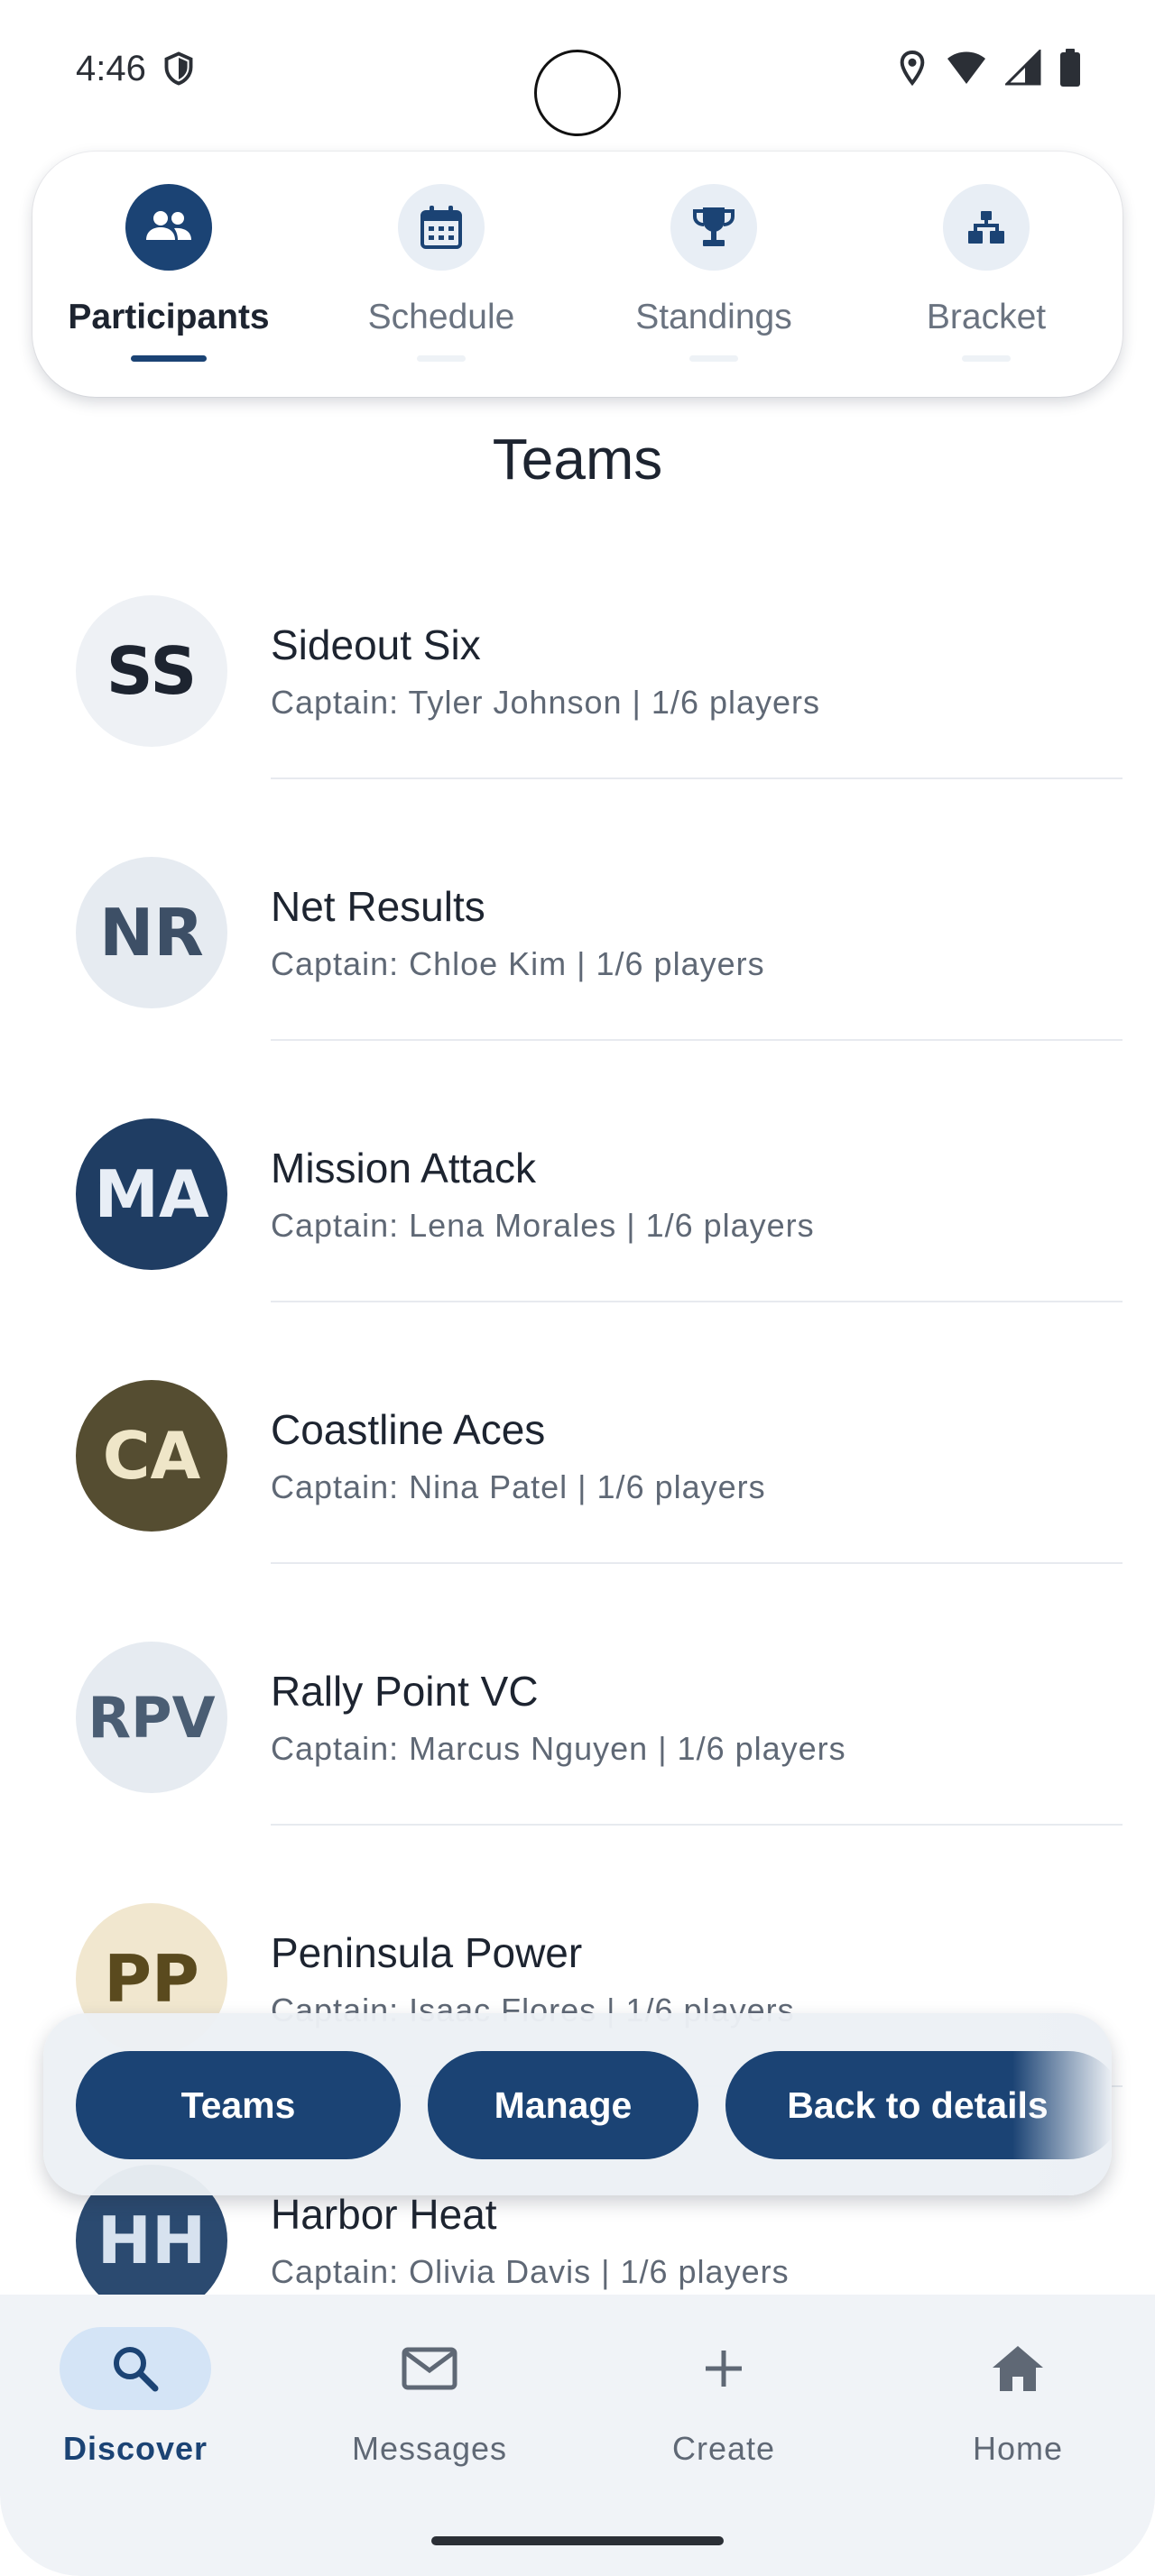 This screenshot has height=2576, width=1155. Describe the element at coordinates (441, 274) in the screenshot. I see `tab-schedule: Schedule` at that location.